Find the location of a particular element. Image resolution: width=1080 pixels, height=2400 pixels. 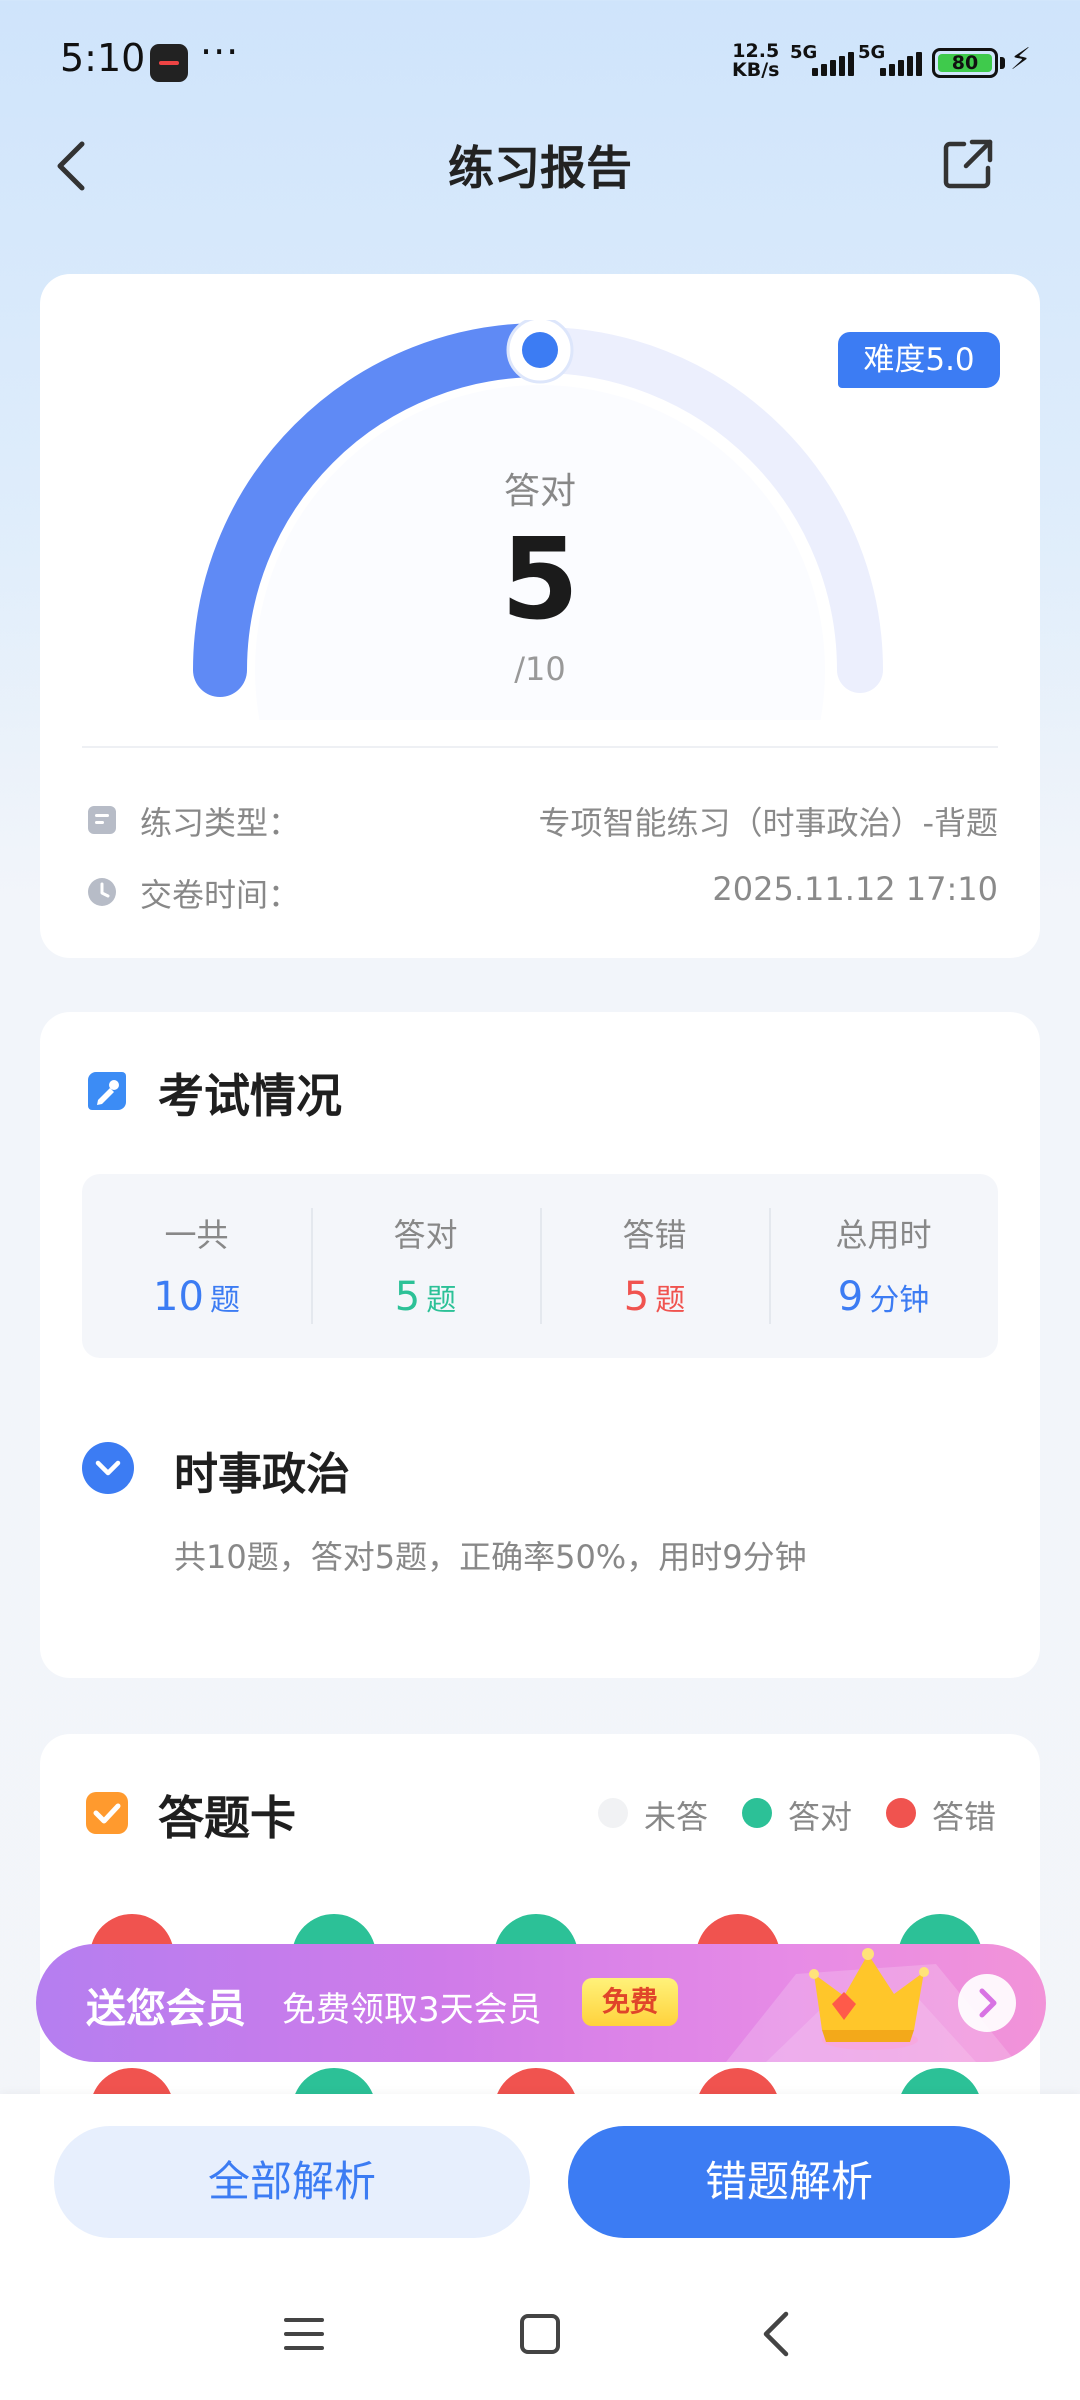

stat-correct-label: 答对 is located at coordinates (425, 1235).